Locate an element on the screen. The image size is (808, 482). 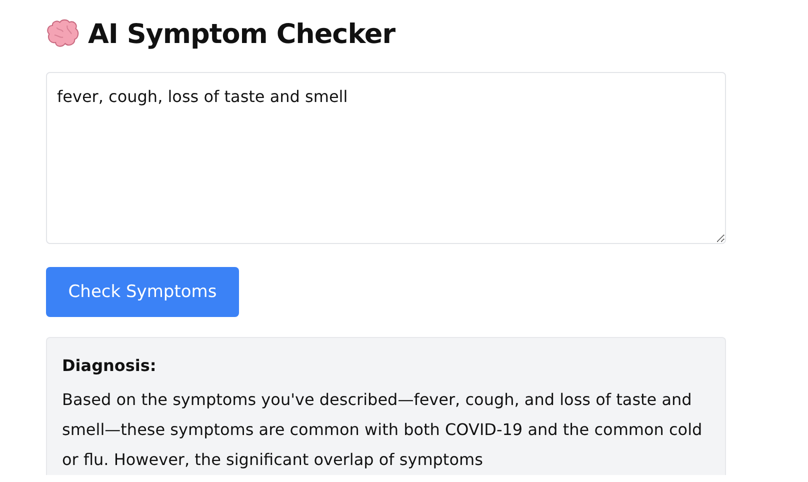
diagnosis-heading: Diagnosis: is located at coordinates (110, 365).